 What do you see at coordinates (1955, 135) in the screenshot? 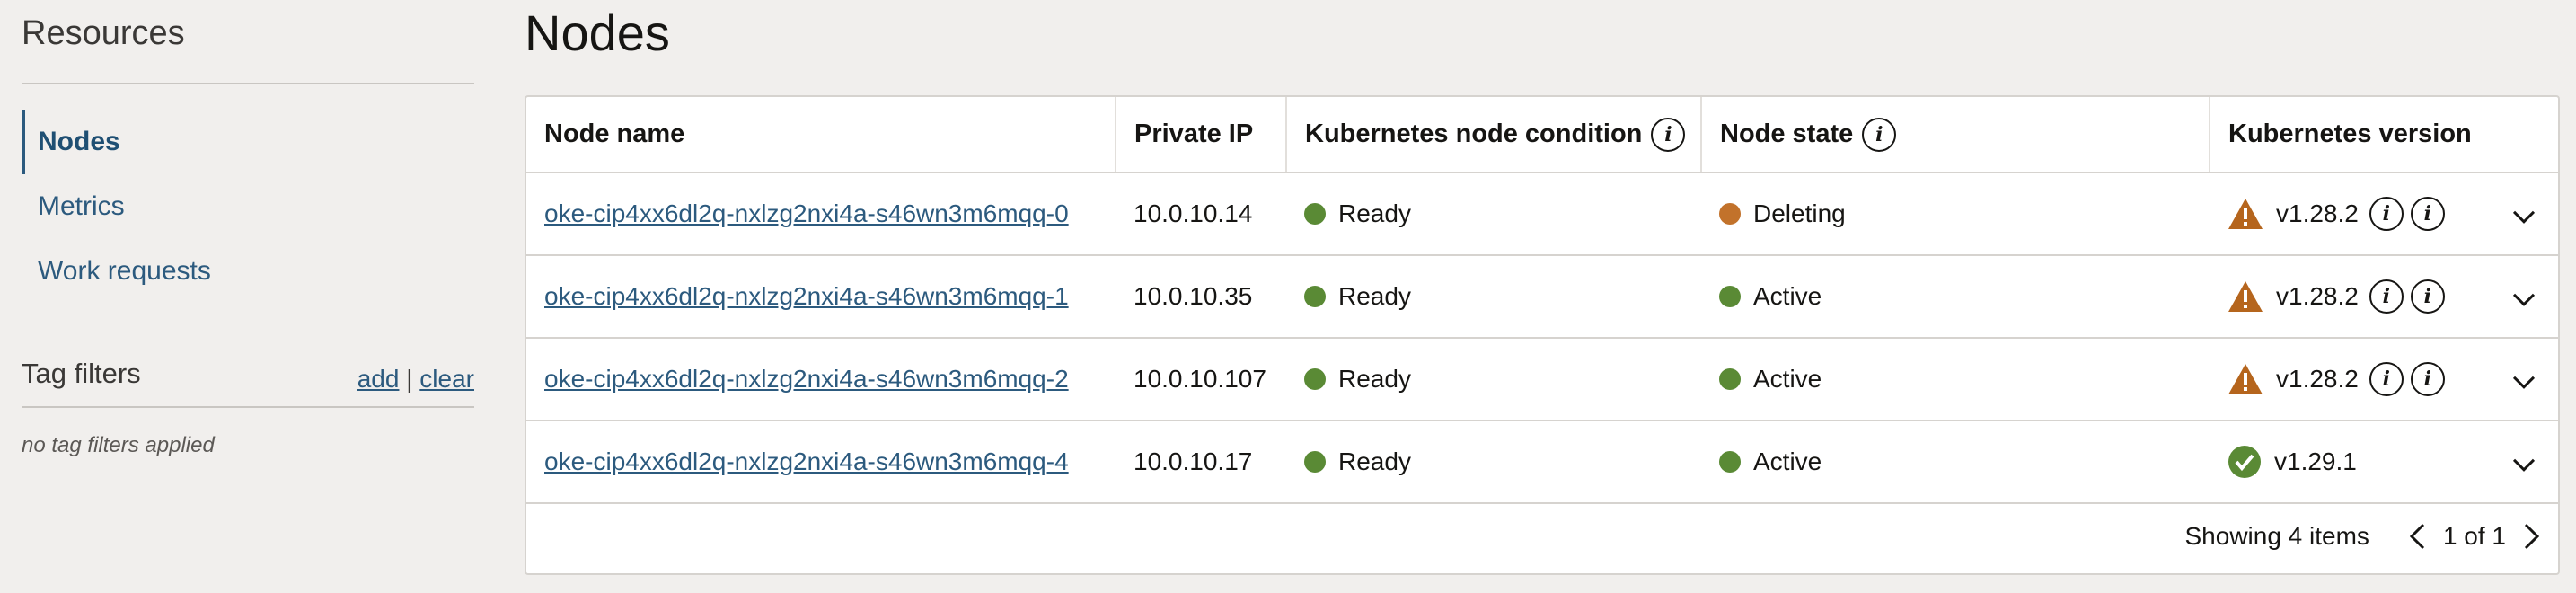
I see `column-header-node-state: Node state i` at bounding box center [1955, 135].